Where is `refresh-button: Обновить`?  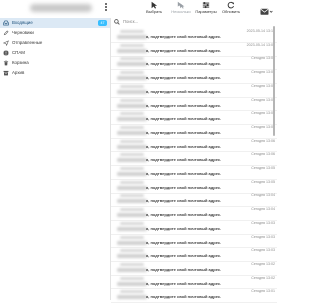
refresh-button: Обновить is located at coordinates (231, 9).